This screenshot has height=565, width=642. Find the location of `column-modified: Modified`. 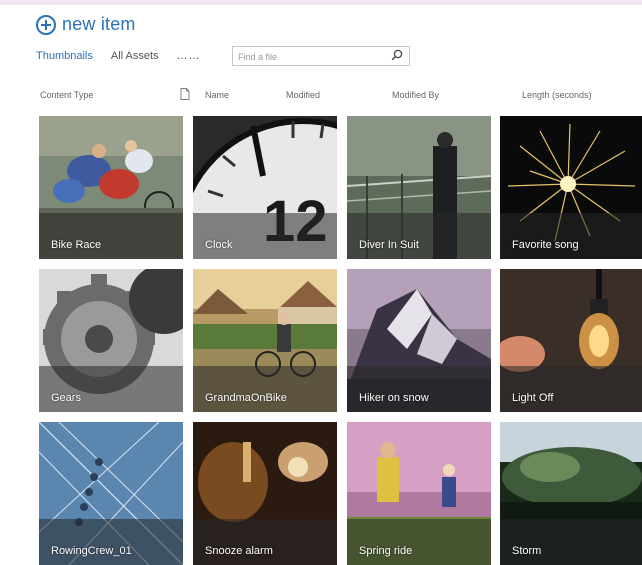

column-modified: Modified is located at coordinates (303, 95).